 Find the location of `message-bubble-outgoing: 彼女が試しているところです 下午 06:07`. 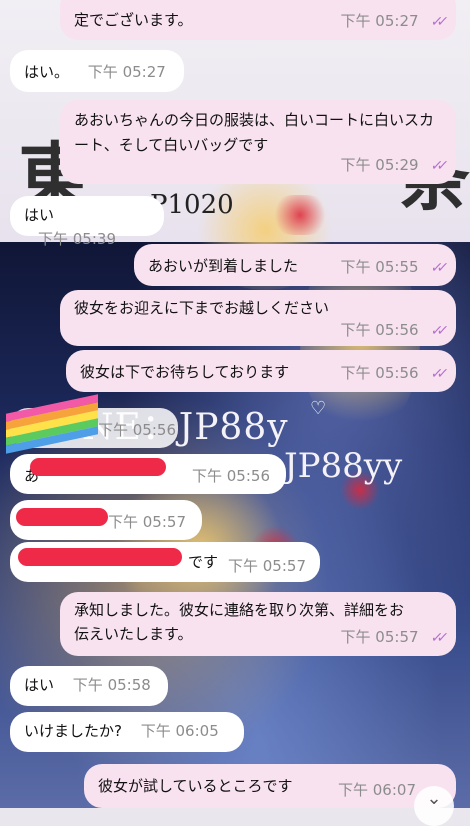

message-bubble-outgoing: 彼女が試しているところです 下午 06:07 is located at coordinates (270, 786).